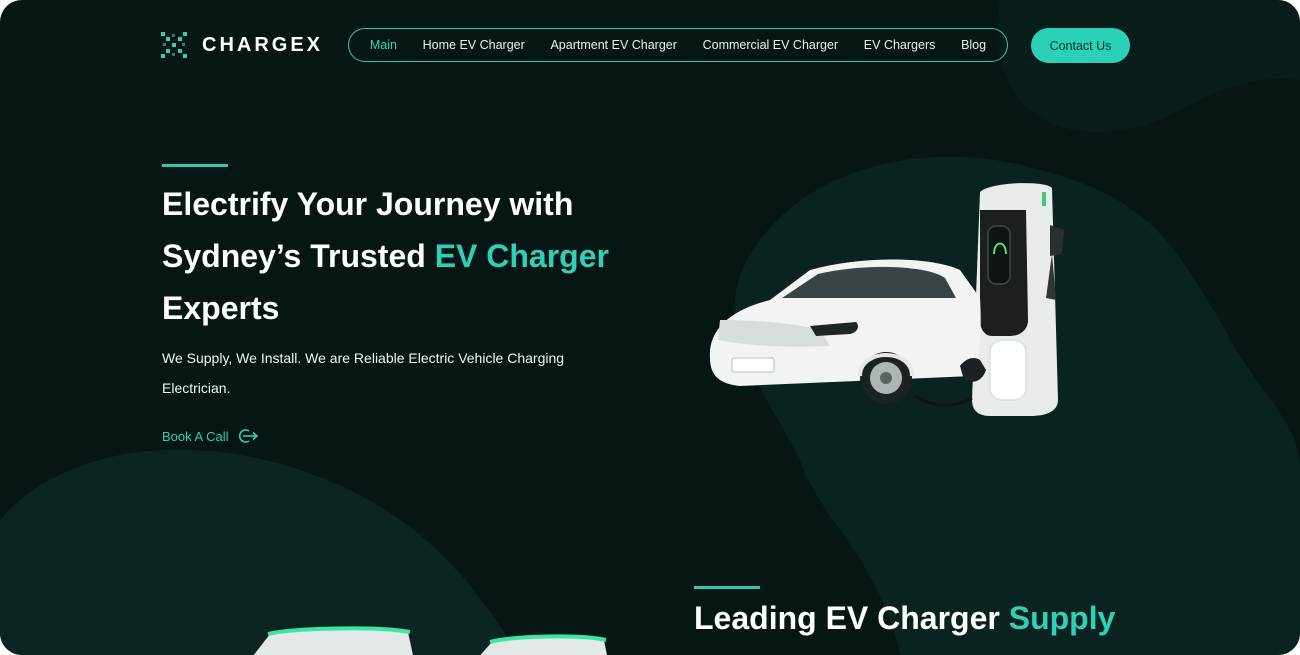 The height and width of the screenshot is (655, 1300). What do you see at coordinates (474, 45) in the screenshot?
I see `nav-item-home-ev-charger: Home EV Charger` at bounding box center [474, 45].